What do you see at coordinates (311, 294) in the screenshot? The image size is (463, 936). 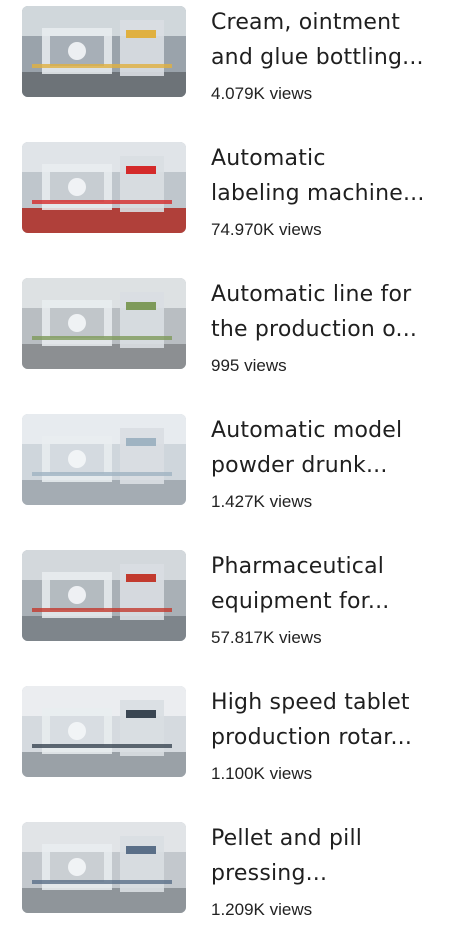 I see `video-title-line: Automatic line for` at bounding box center [311, 294].